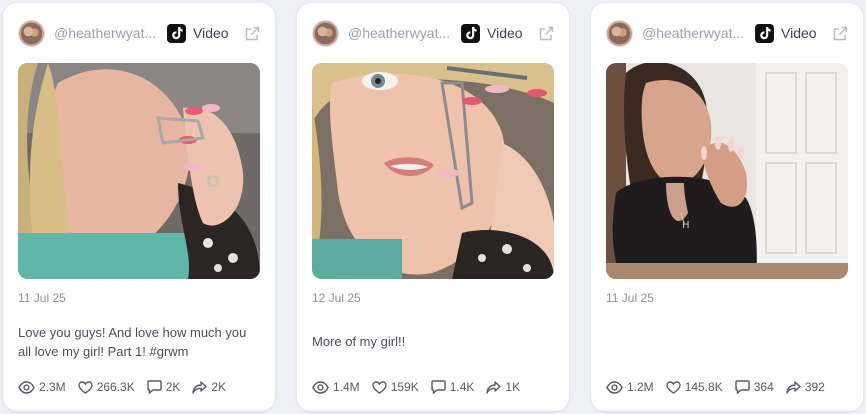 This screenshot has height=414, width=866. Describe the element at coordinates (686, 225) in the screenshot. I see `svg-text: H` at that location.